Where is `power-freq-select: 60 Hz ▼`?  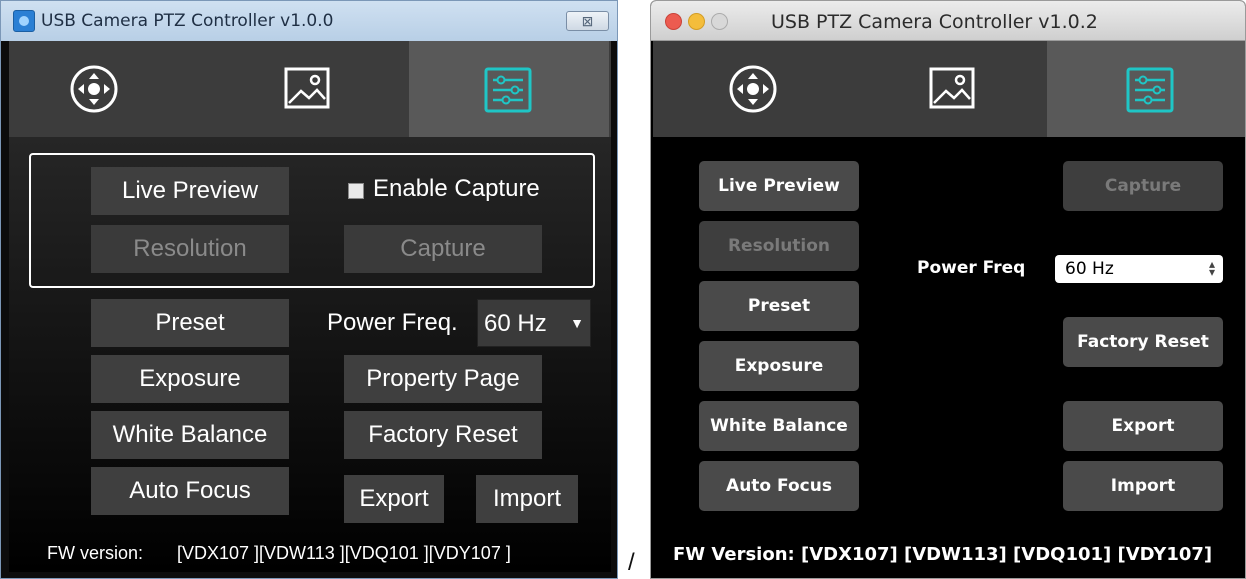 power-freq-select: 60 Hz ▼ is located at coordinates (534, 323).